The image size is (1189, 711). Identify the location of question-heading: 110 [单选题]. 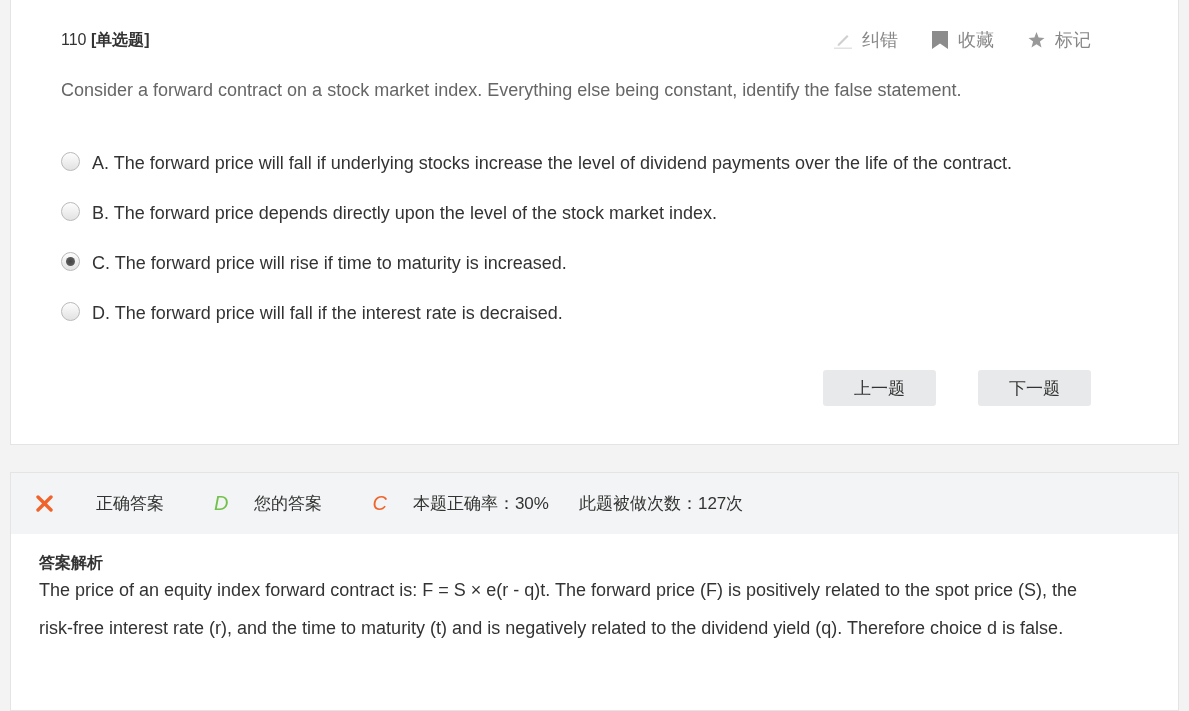
(105, 39).